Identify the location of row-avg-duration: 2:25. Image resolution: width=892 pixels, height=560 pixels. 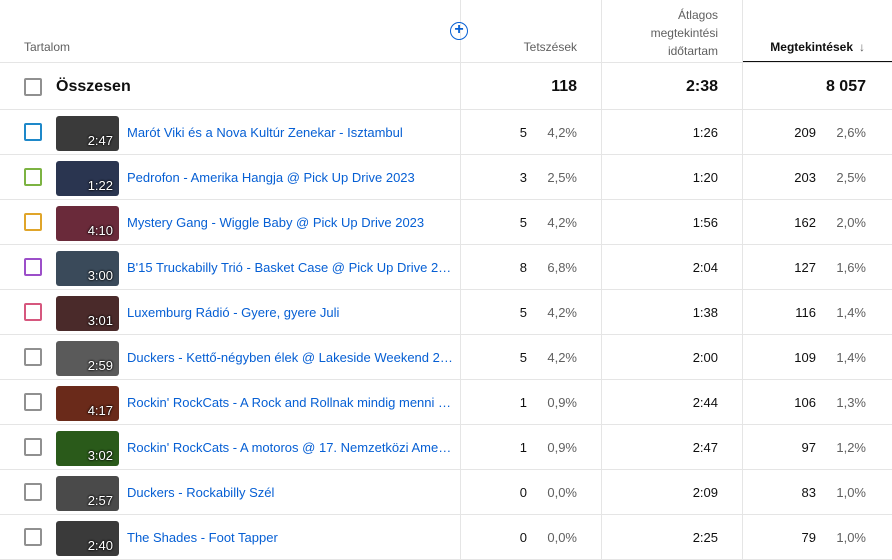
(705, 537).